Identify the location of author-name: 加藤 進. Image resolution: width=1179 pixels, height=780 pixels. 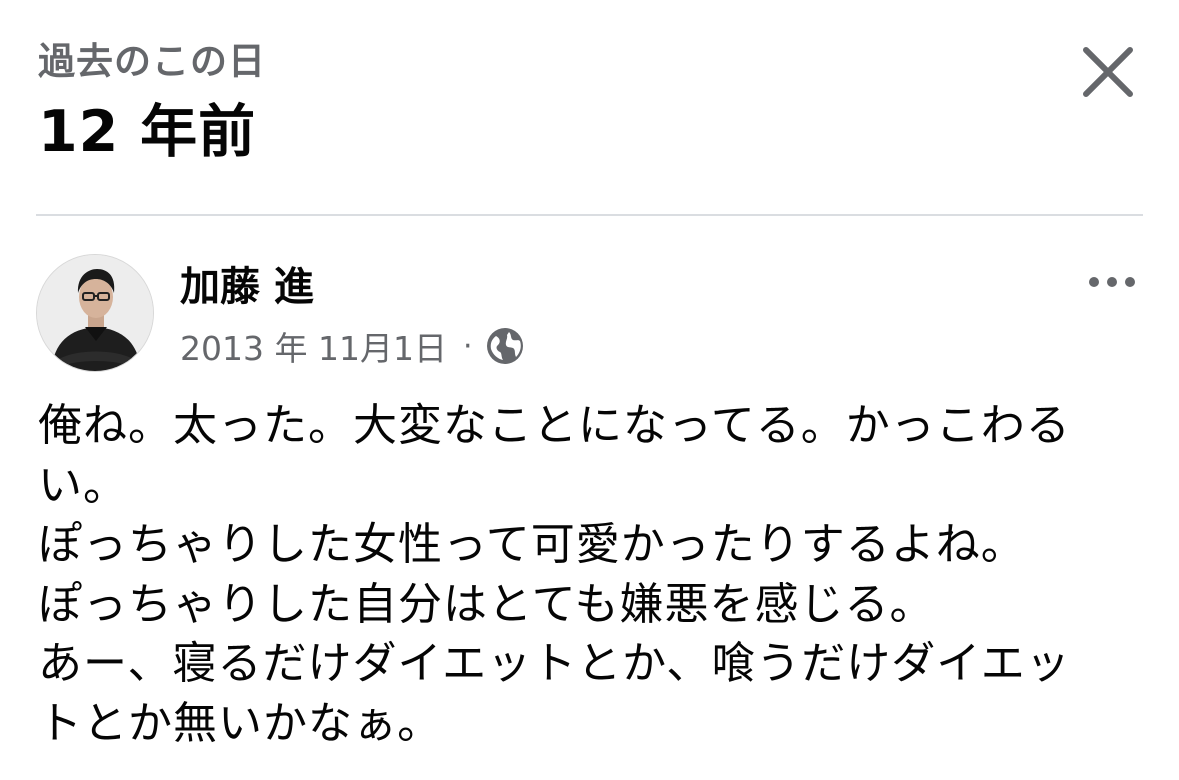
(247, 287).